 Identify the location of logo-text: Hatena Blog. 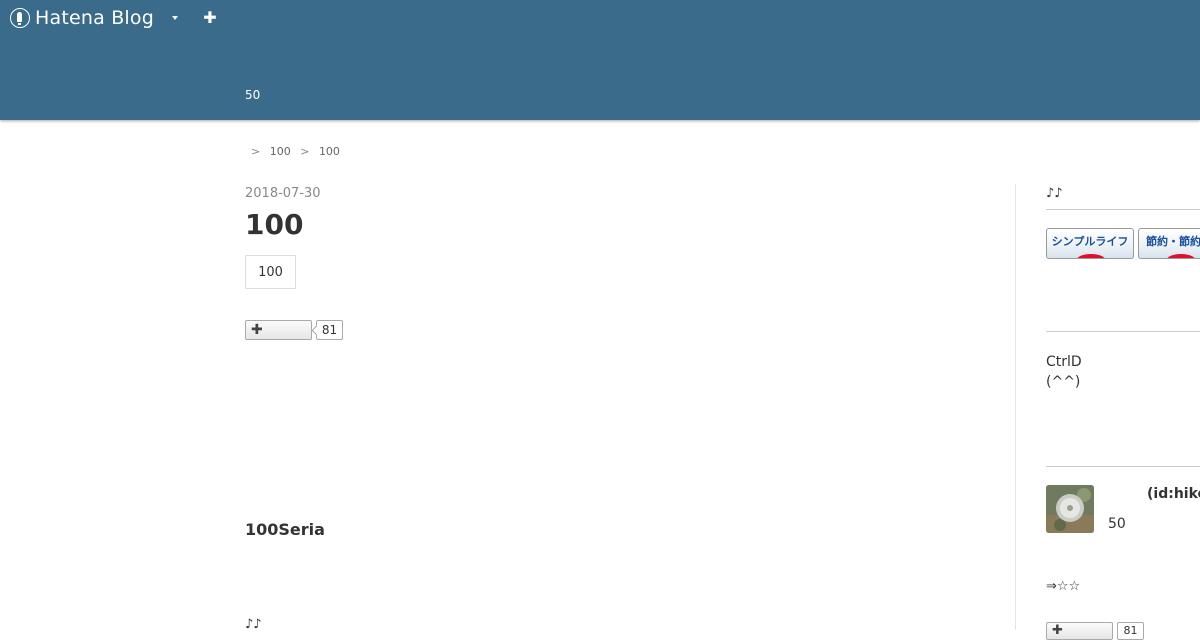
(94, 18).